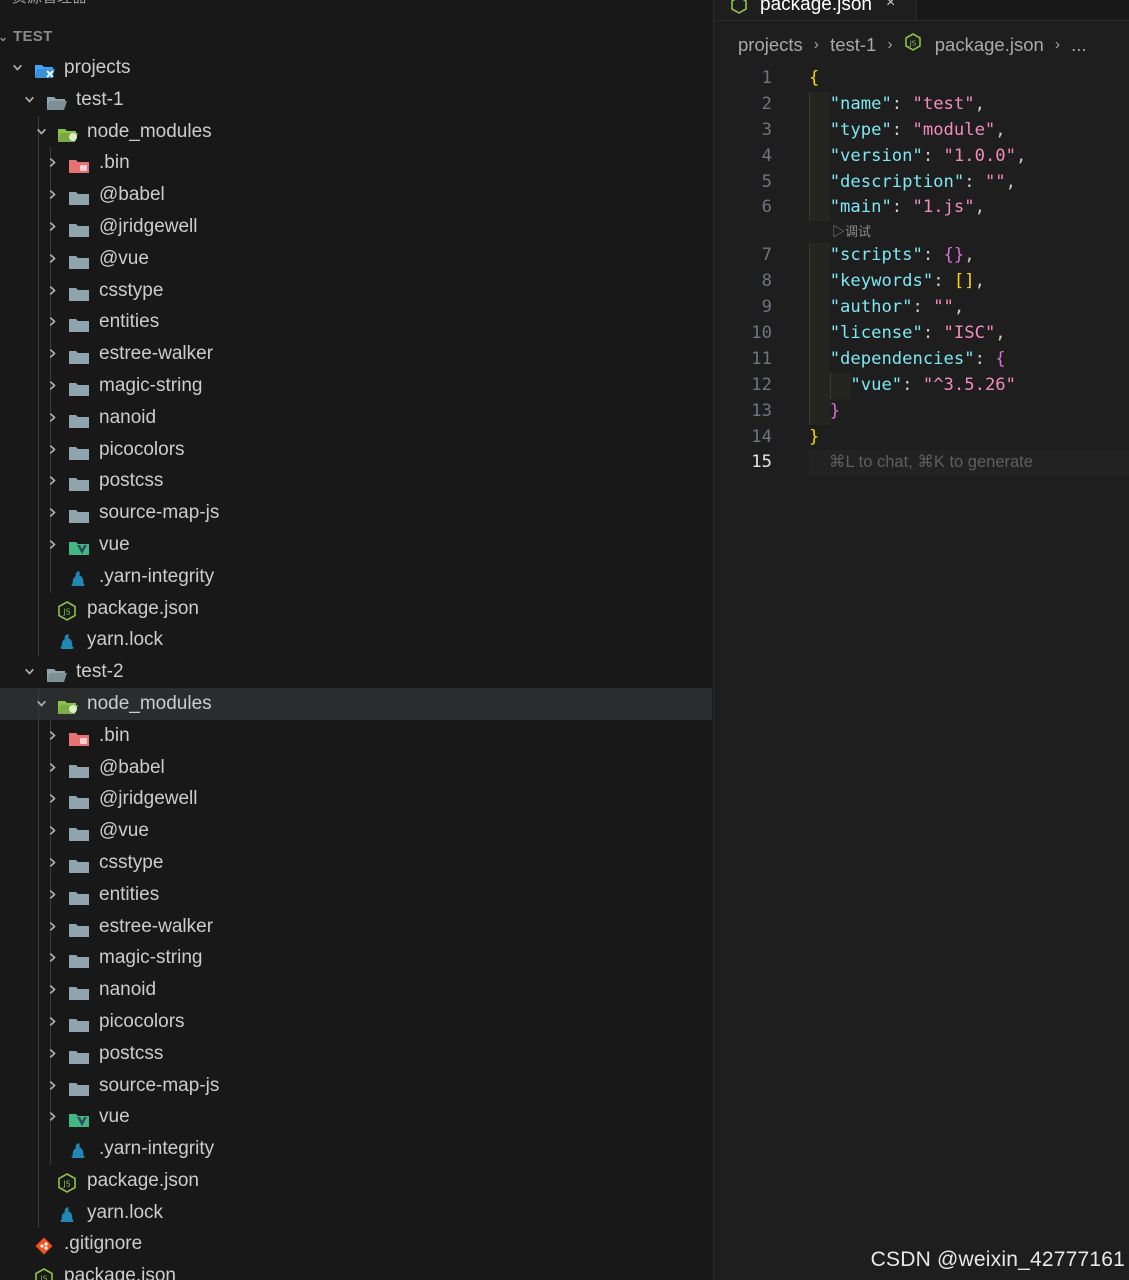 The image size is (1129, 1280). I want to click on code-line: 6 "main": "1.js",, so click(921, 208).